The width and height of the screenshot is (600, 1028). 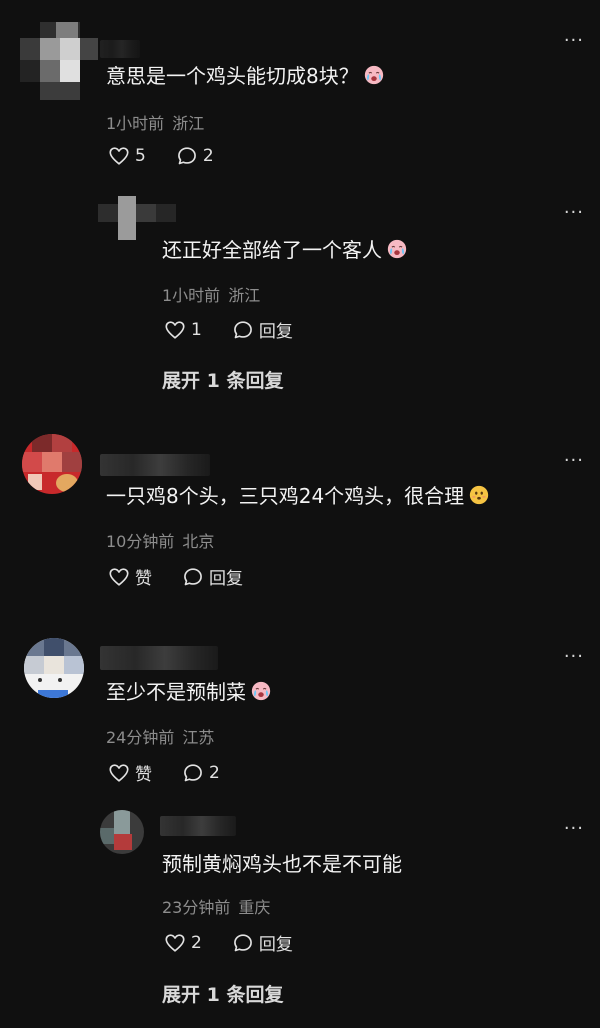 I want to click on comment-location: 重庆, so click(x=254, y=907).